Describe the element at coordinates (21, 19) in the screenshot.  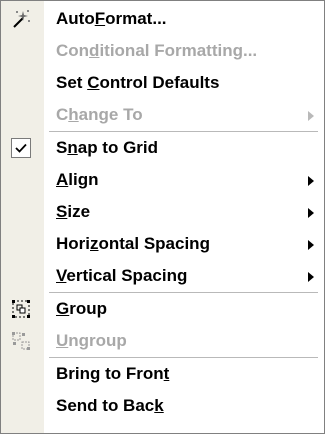
I see `autoformat-wand-icon` at that location.